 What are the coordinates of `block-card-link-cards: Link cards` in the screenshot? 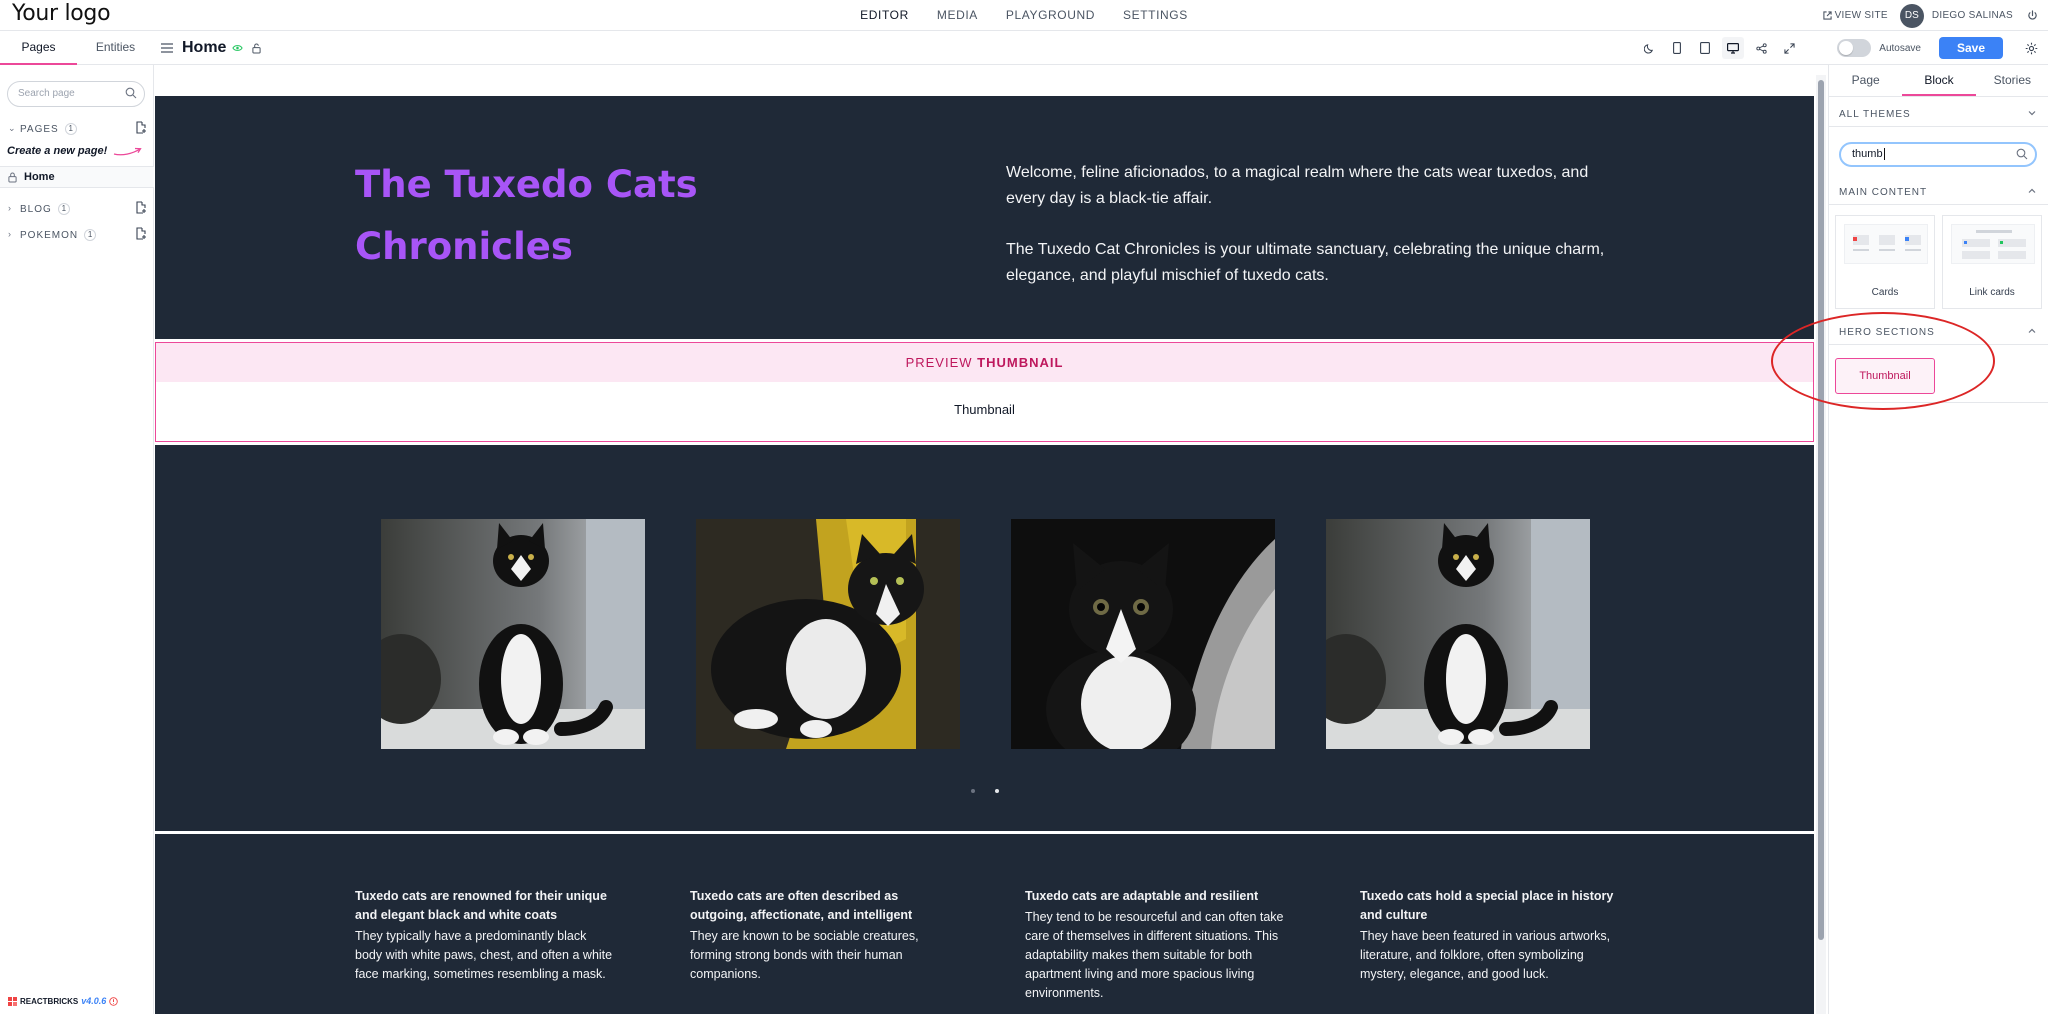 It's located at (1992, 262).